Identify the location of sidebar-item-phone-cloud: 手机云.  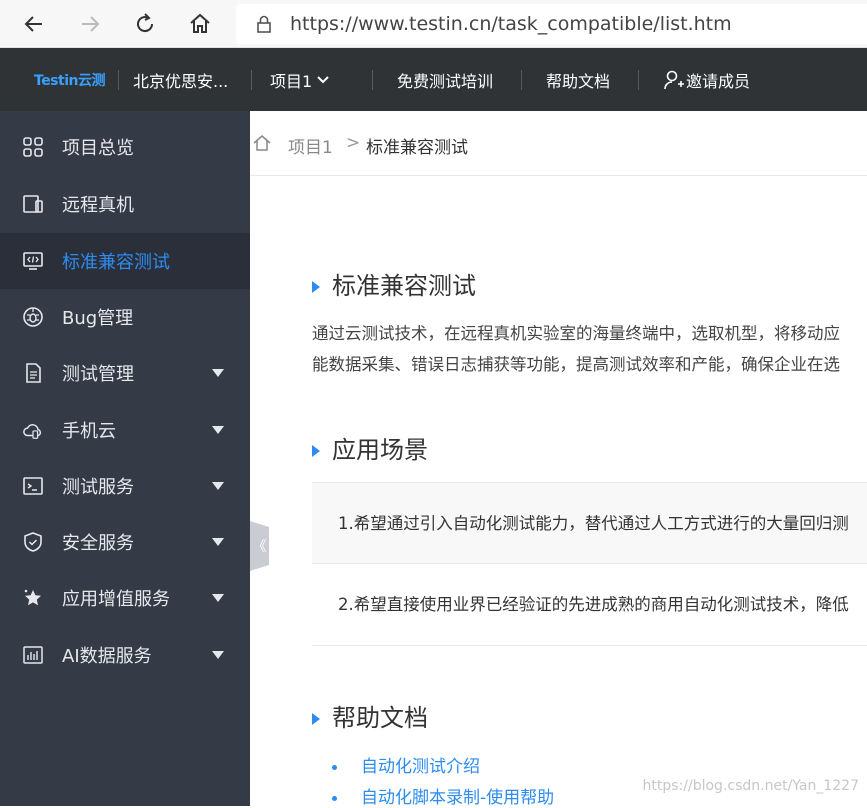
(125, 430).